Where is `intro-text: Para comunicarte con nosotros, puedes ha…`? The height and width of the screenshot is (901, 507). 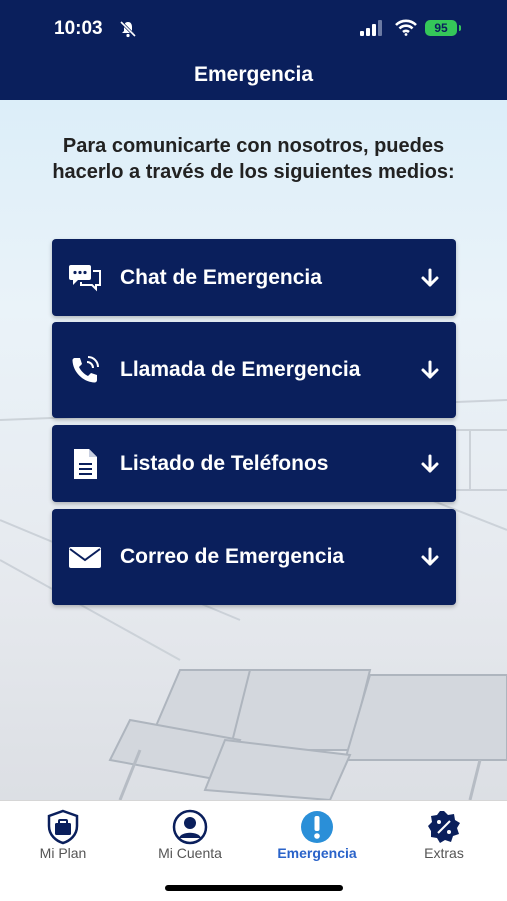
intro-text: Para comunicarte con nosotros, puedes ha… is located at coordinates (253, 159).